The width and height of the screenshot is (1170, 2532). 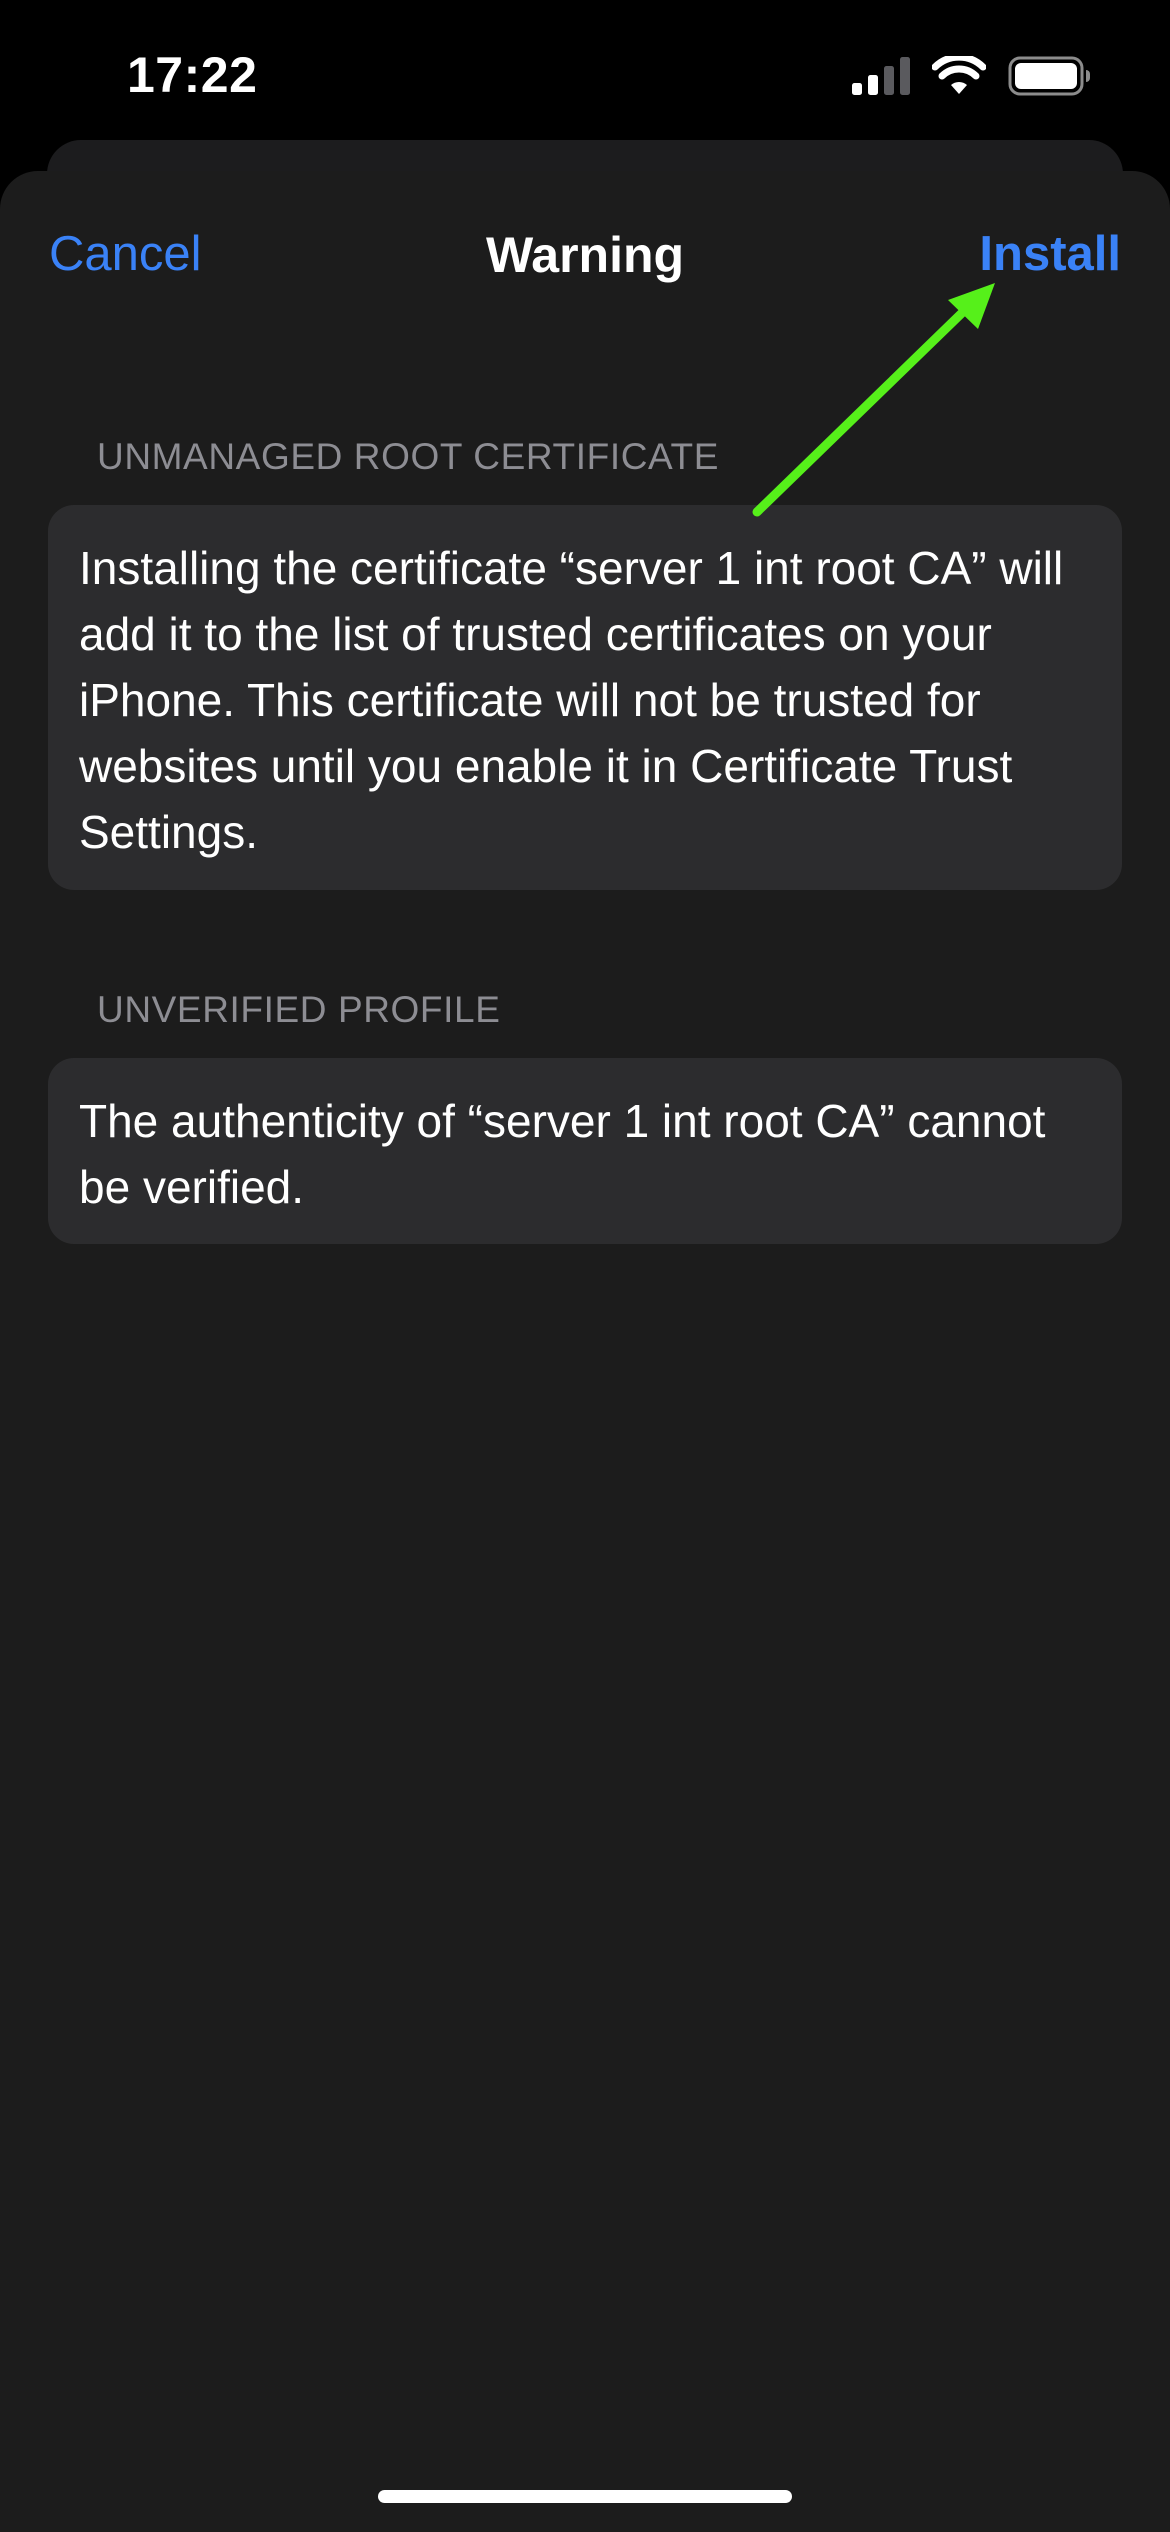 I want to click on section-header-unmanaged-root-certificate: UNMANAGED ROOT CERTIFICATE, so click(x=408, y=456).